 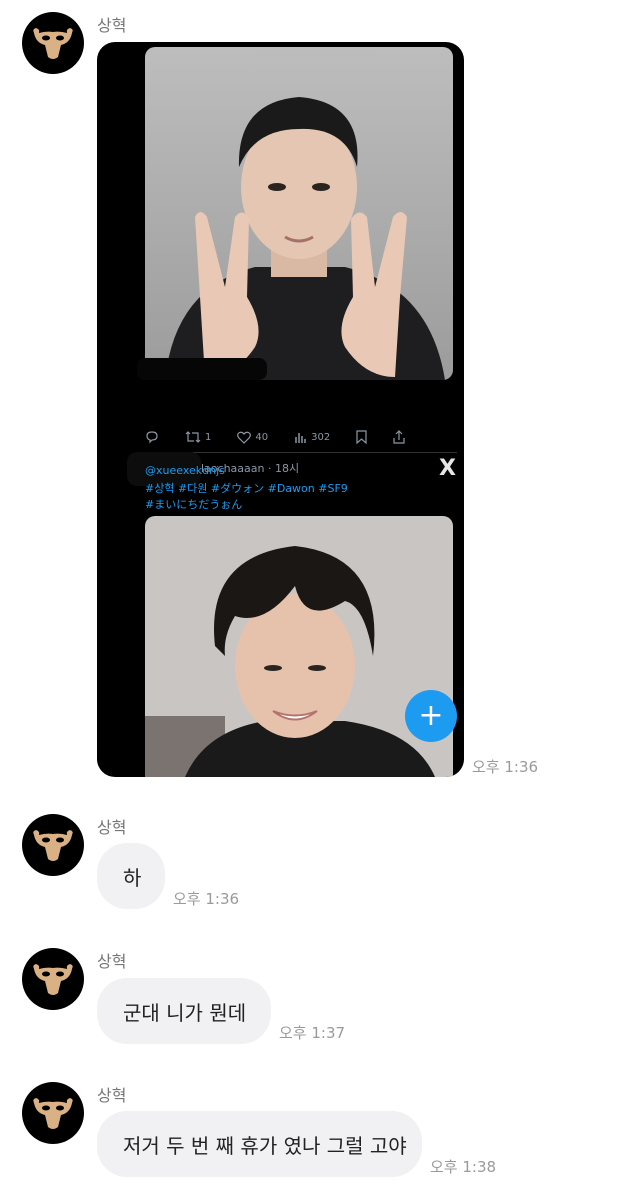 I want to click on message-bubble: 군대 니가 뭔데, so click(x=184, y=1011).